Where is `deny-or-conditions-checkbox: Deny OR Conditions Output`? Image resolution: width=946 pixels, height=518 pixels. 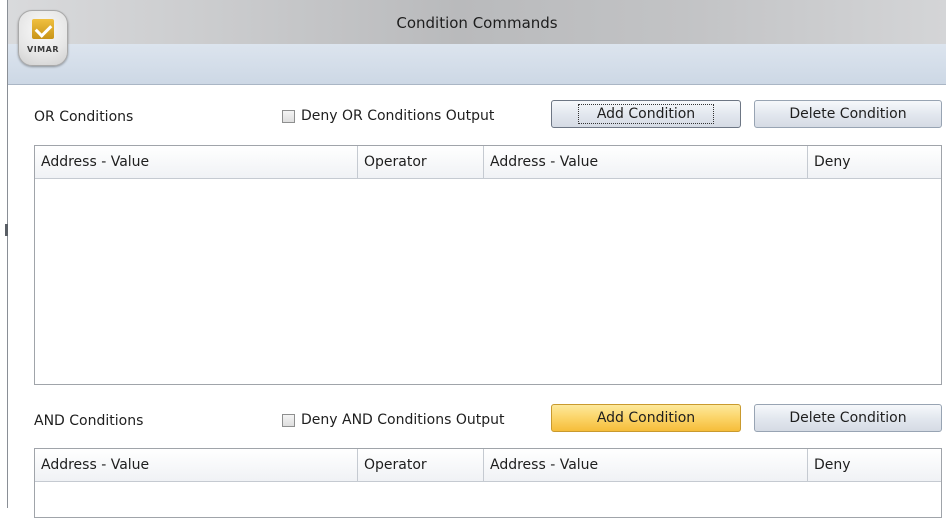 deny-or-conditions-checkbox: Deny OR Conditions Output is located at coordinates (388, 116).